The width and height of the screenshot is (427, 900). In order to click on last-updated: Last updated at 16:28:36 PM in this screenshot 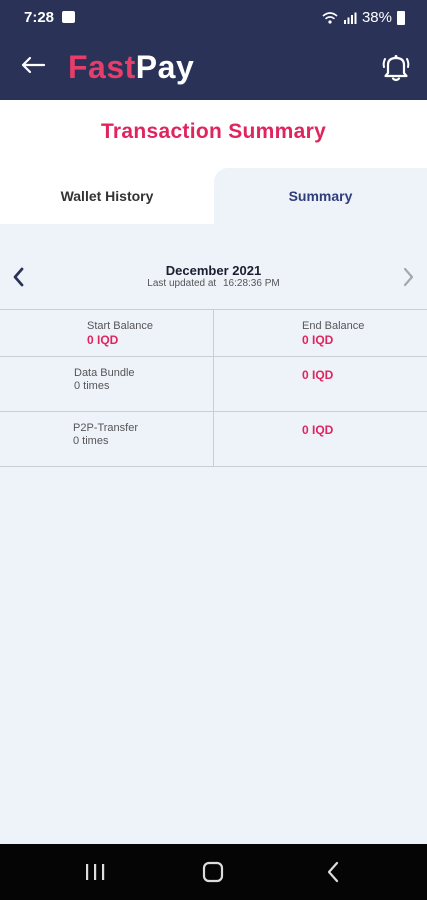, I will do `click(213, 283)`.